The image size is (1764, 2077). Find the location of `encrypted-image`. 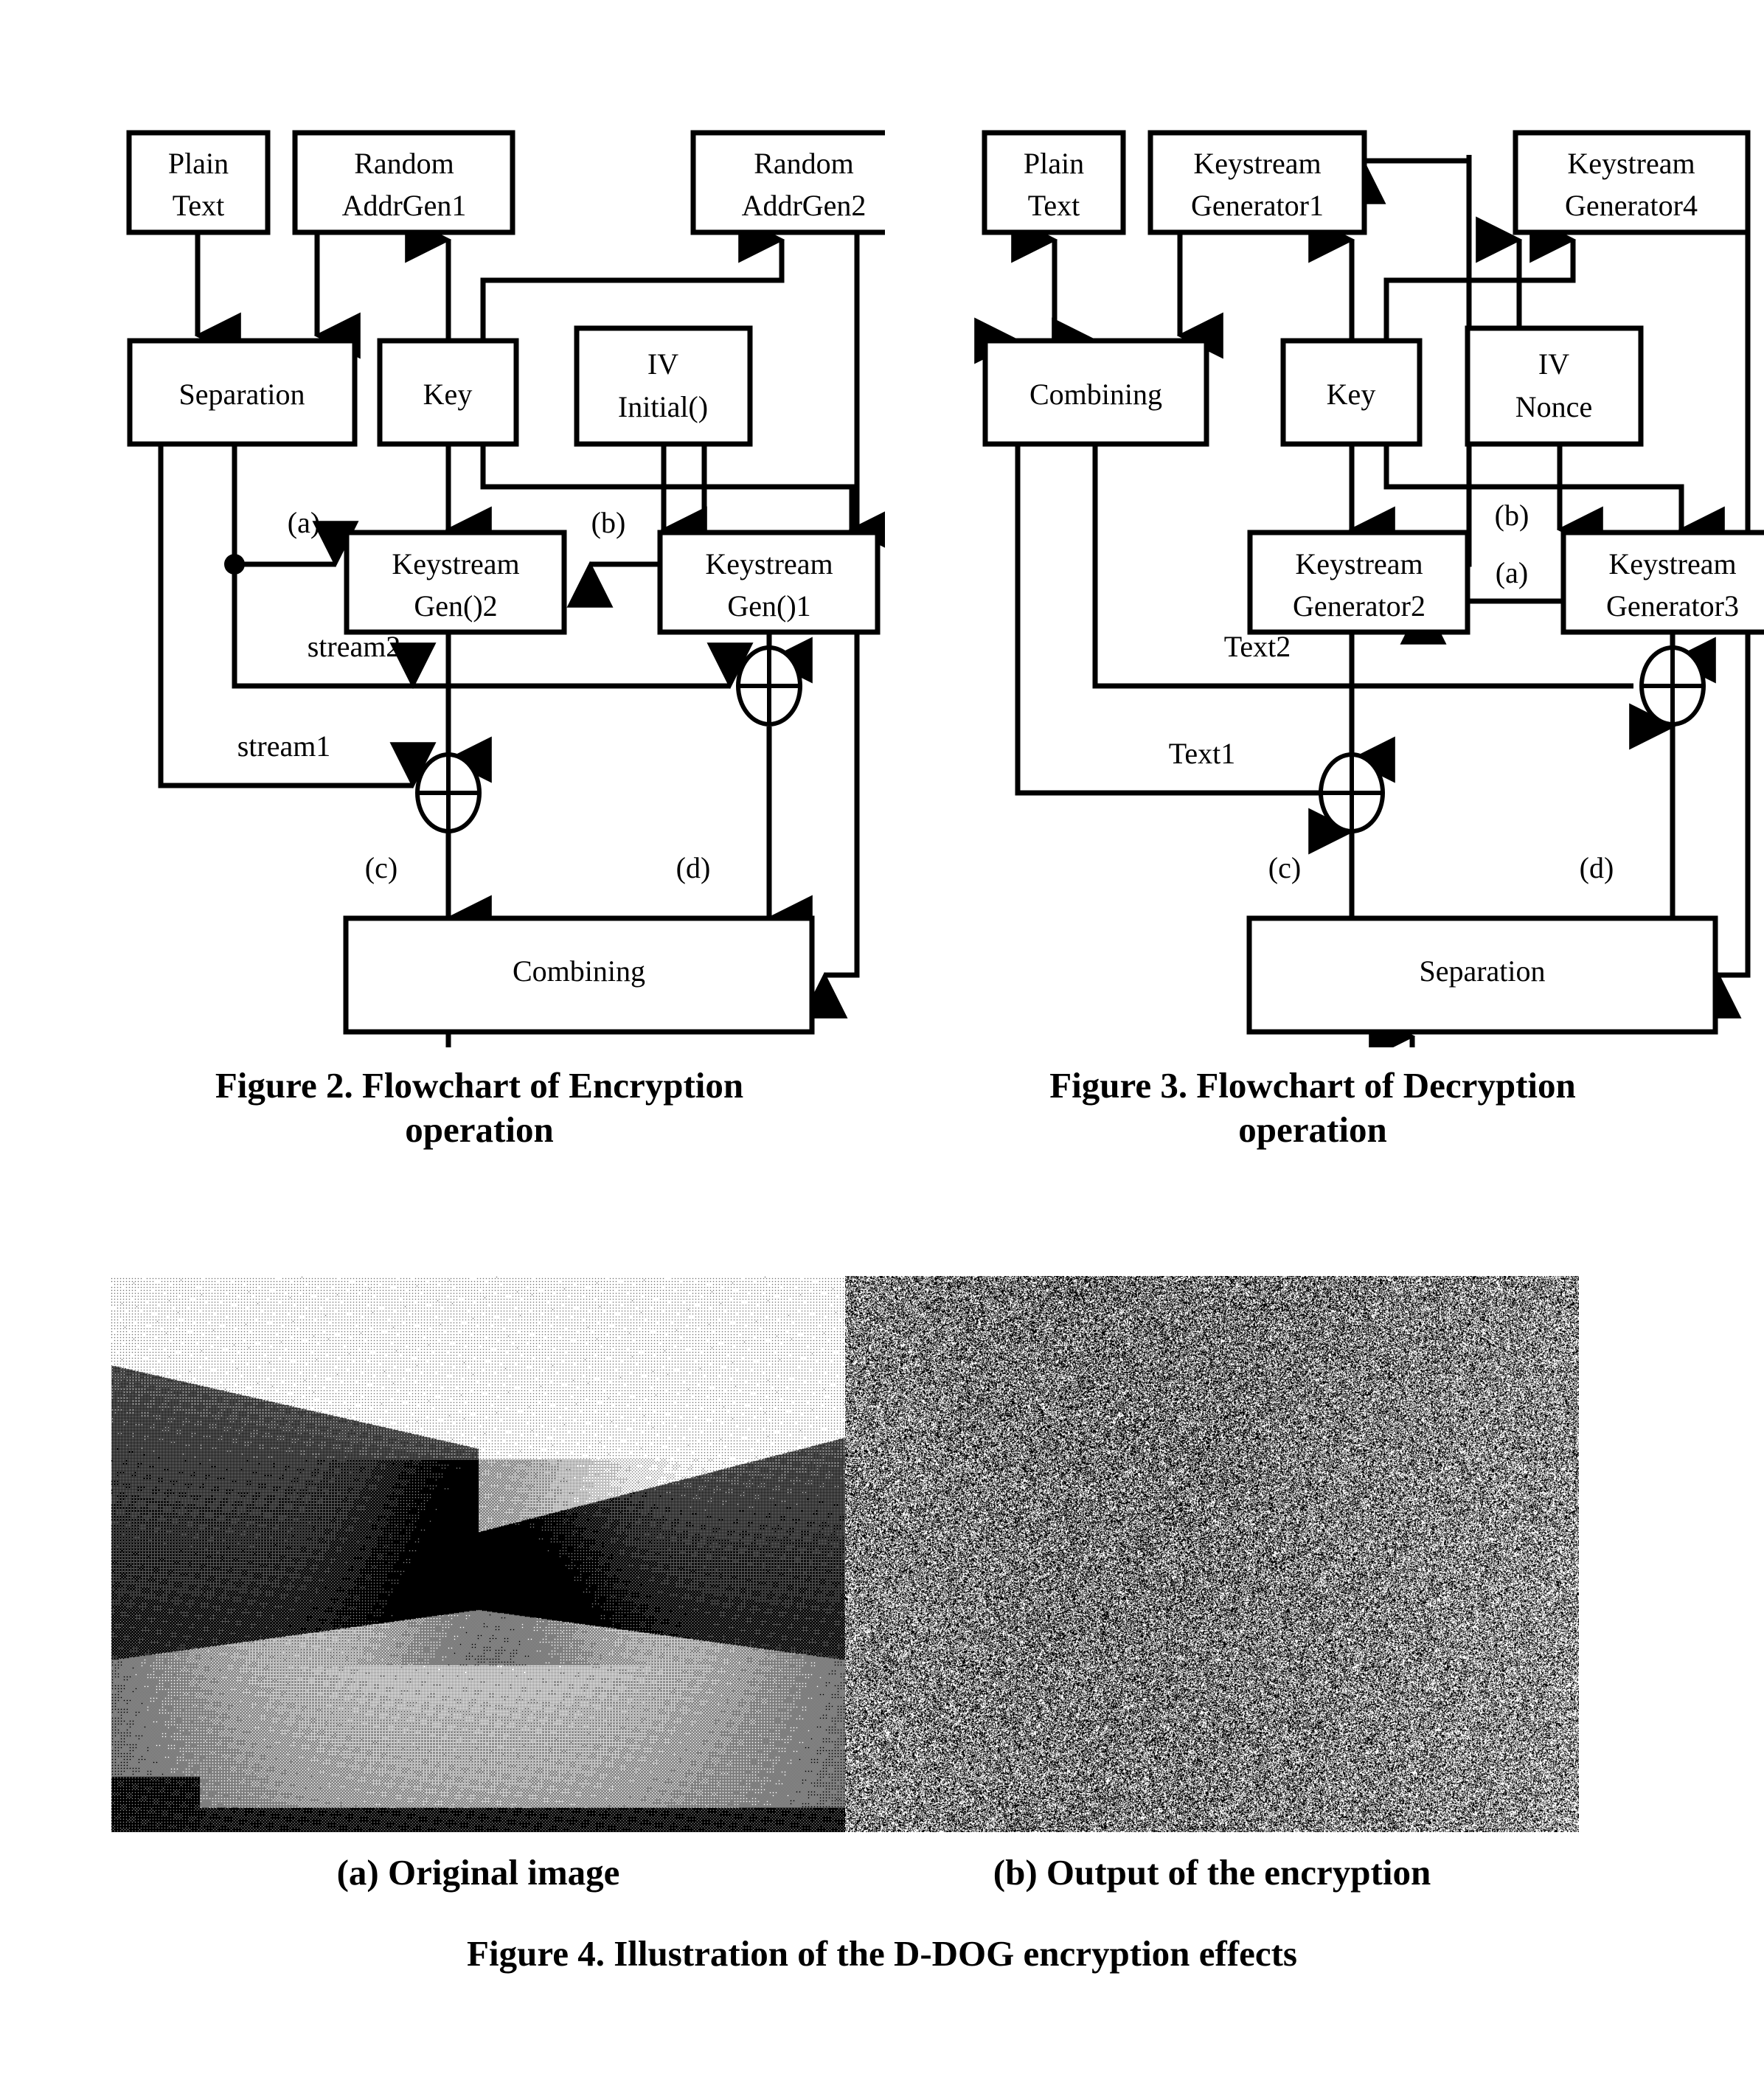

encrypted-image is located at coordinates (1212, 1554).